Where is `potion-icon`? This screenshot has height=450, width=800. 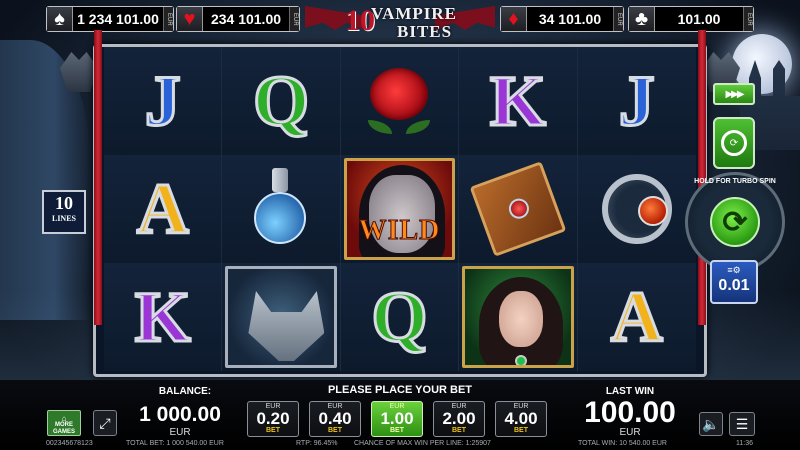
potion-icon is located at coordinates (281, 209).